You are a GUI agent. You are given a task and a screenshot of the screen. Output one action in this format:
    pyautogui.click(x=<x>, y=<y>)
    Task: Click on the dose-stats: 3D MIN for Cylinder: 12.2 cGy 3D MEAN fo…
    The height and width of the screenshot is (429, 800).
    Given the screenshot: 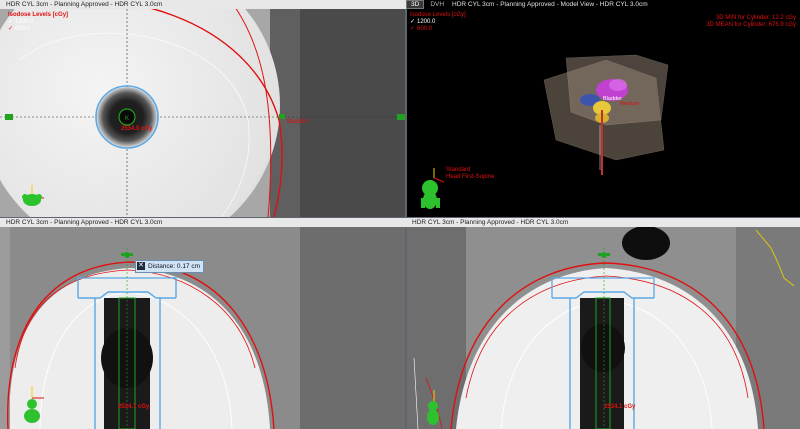 What is the action you would take?
    pyautogui.click(x=751, y=22)
    